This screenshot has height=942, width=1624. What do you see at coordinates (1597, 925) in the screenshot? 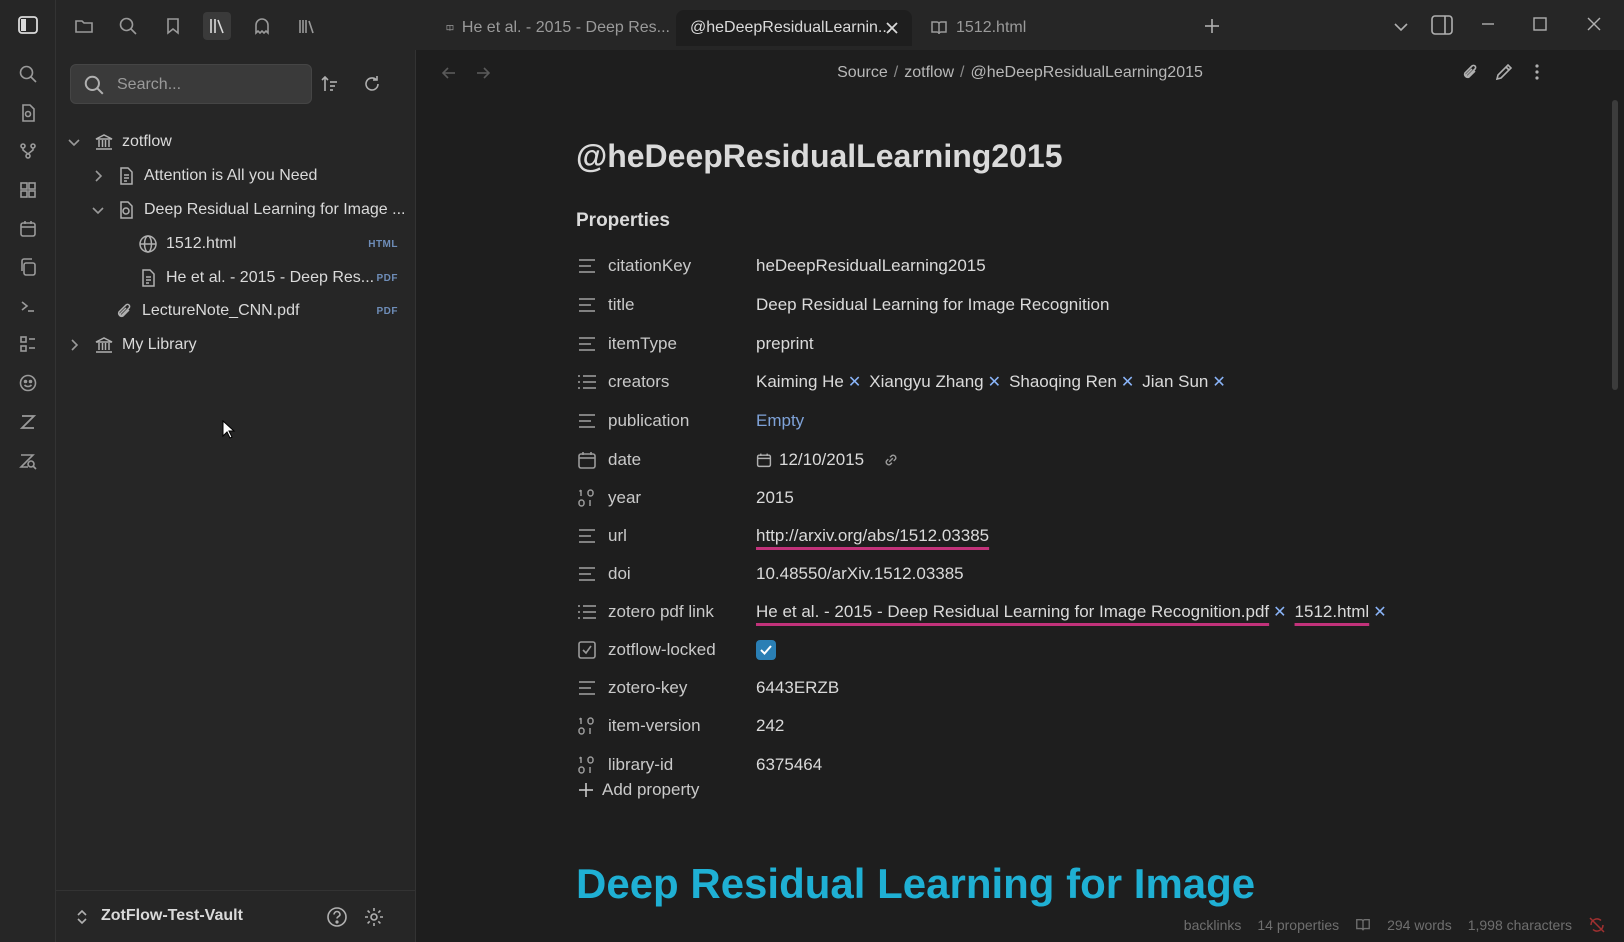
I see `sync-off-icon` at bounding box center [1597, 925].